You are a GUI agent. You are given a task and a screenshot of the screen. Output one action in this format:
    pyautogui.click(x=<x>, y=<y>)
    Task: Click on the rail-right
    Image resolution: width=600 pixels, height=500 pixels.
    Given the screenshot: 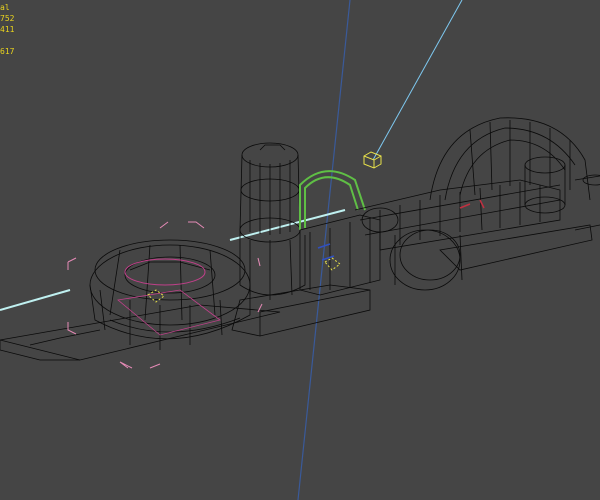 What is the action you would take?
    pyautogui.click(x=287, y=225)
    